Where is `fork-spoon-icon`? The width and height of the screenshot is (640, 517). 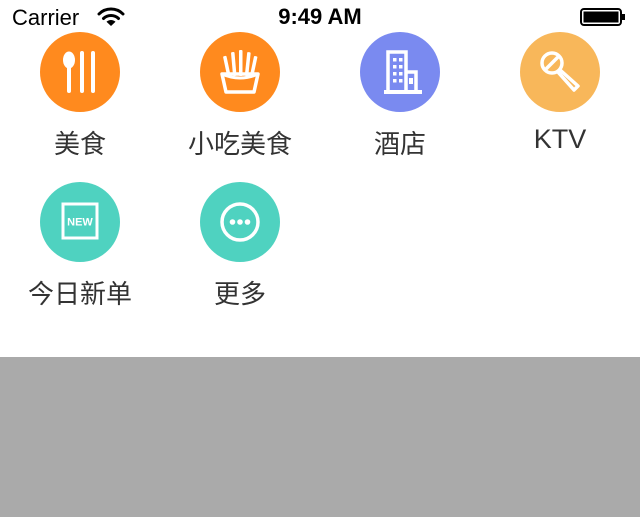
fork-spoon-icon is located at coordinates (79, 72).